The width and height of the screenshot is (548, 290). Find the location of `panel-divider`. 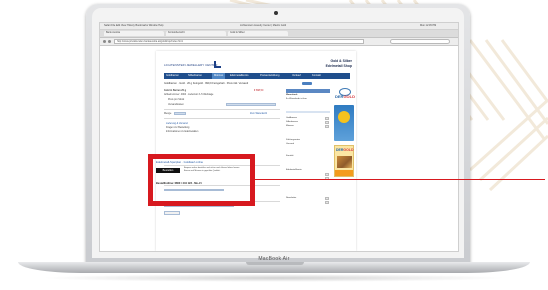

panel-divider is located at coordinates (308, 112).